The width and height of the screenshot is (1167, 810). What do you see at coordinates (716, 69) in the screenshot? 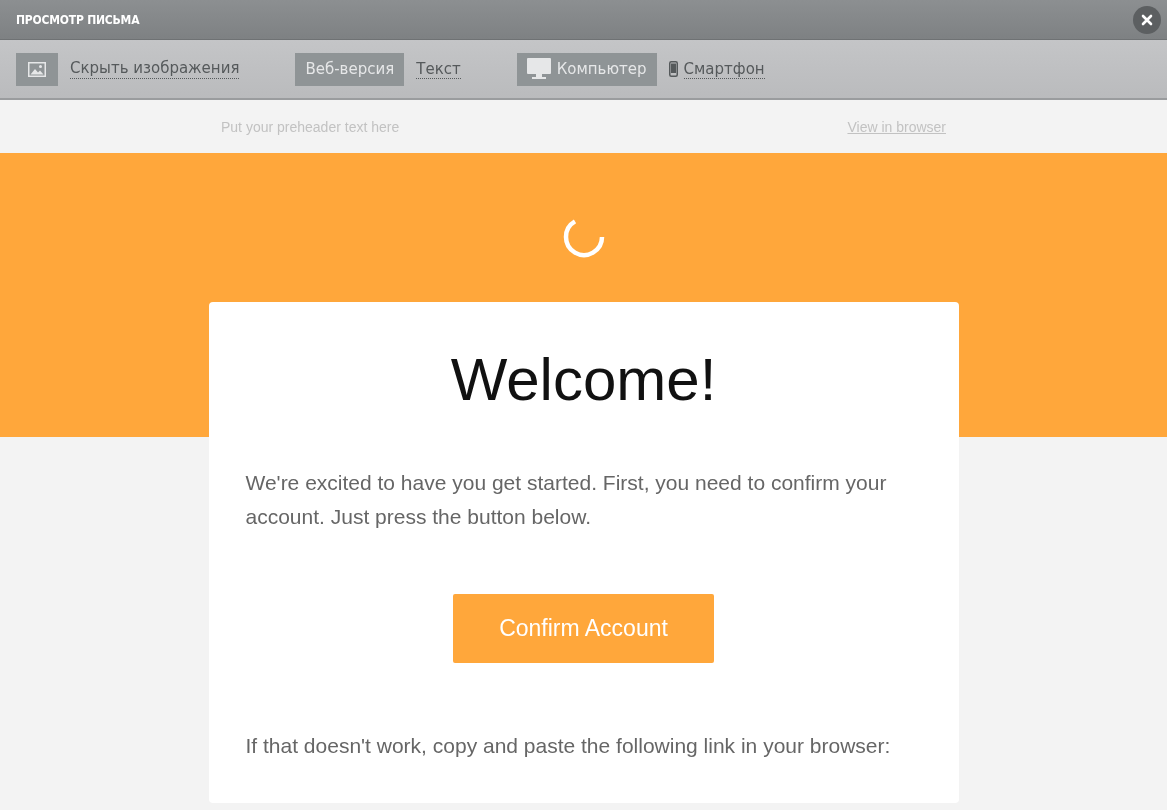
I see `device-tab: Смартфон` at bounding box center [716, 69].